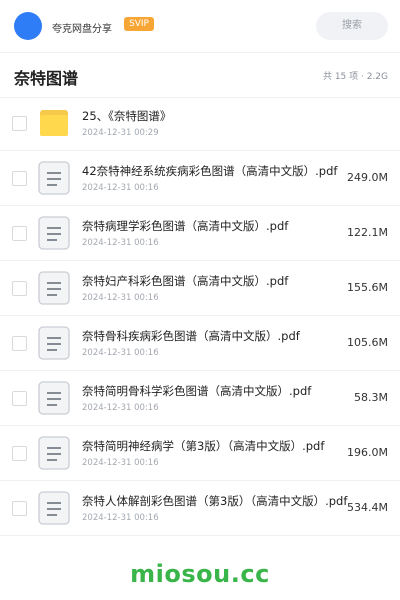 The image size is (400, 600). Describe the element at coordinates (120, 133) in the screenshot. I see `file-date: 2024-12-31 00:29` at that location.